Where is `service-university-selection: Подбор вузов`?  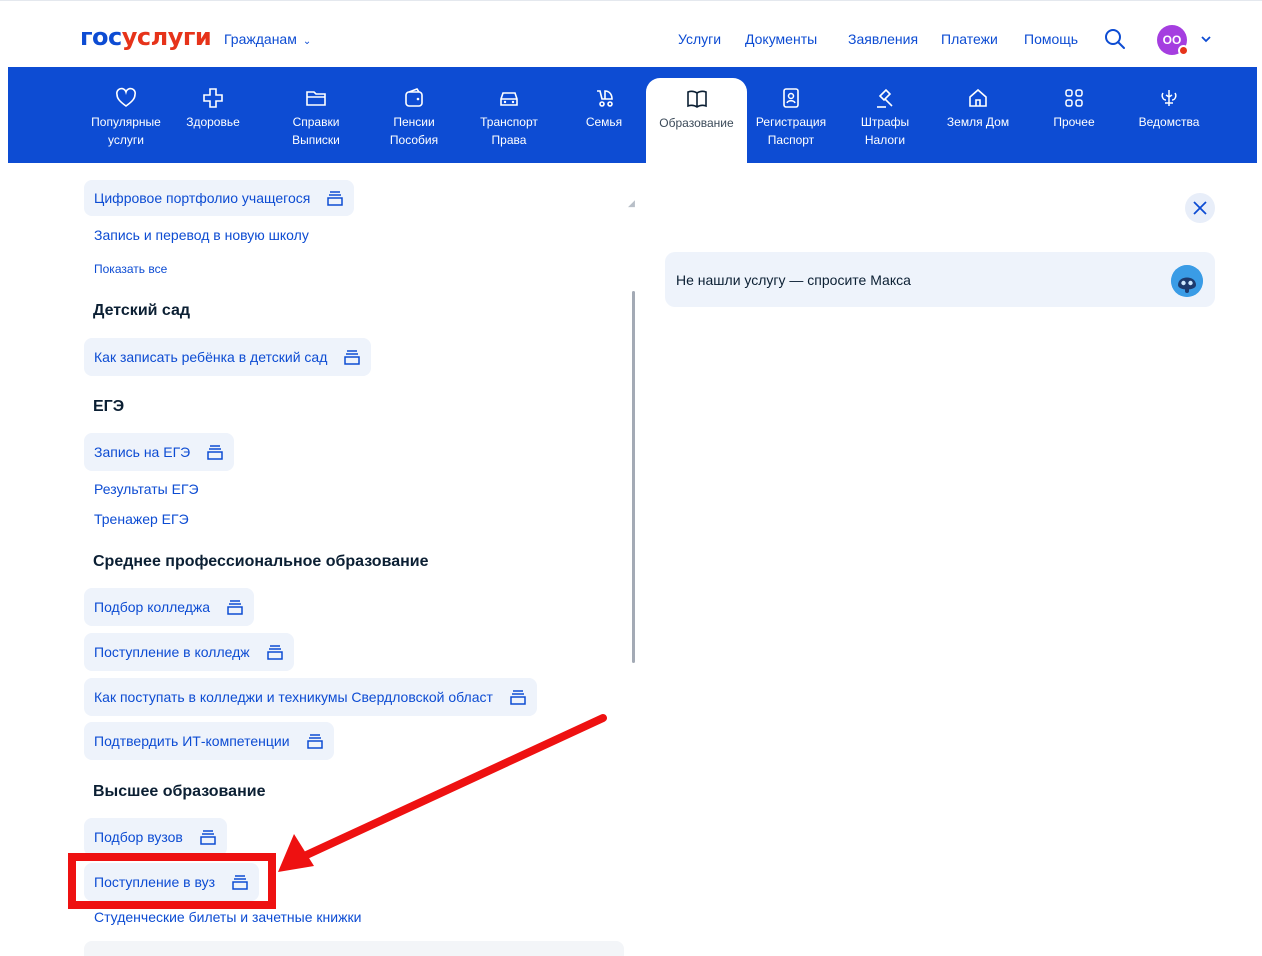
service-university-selection: Подбор вузов is located at coordinates (155, 837).